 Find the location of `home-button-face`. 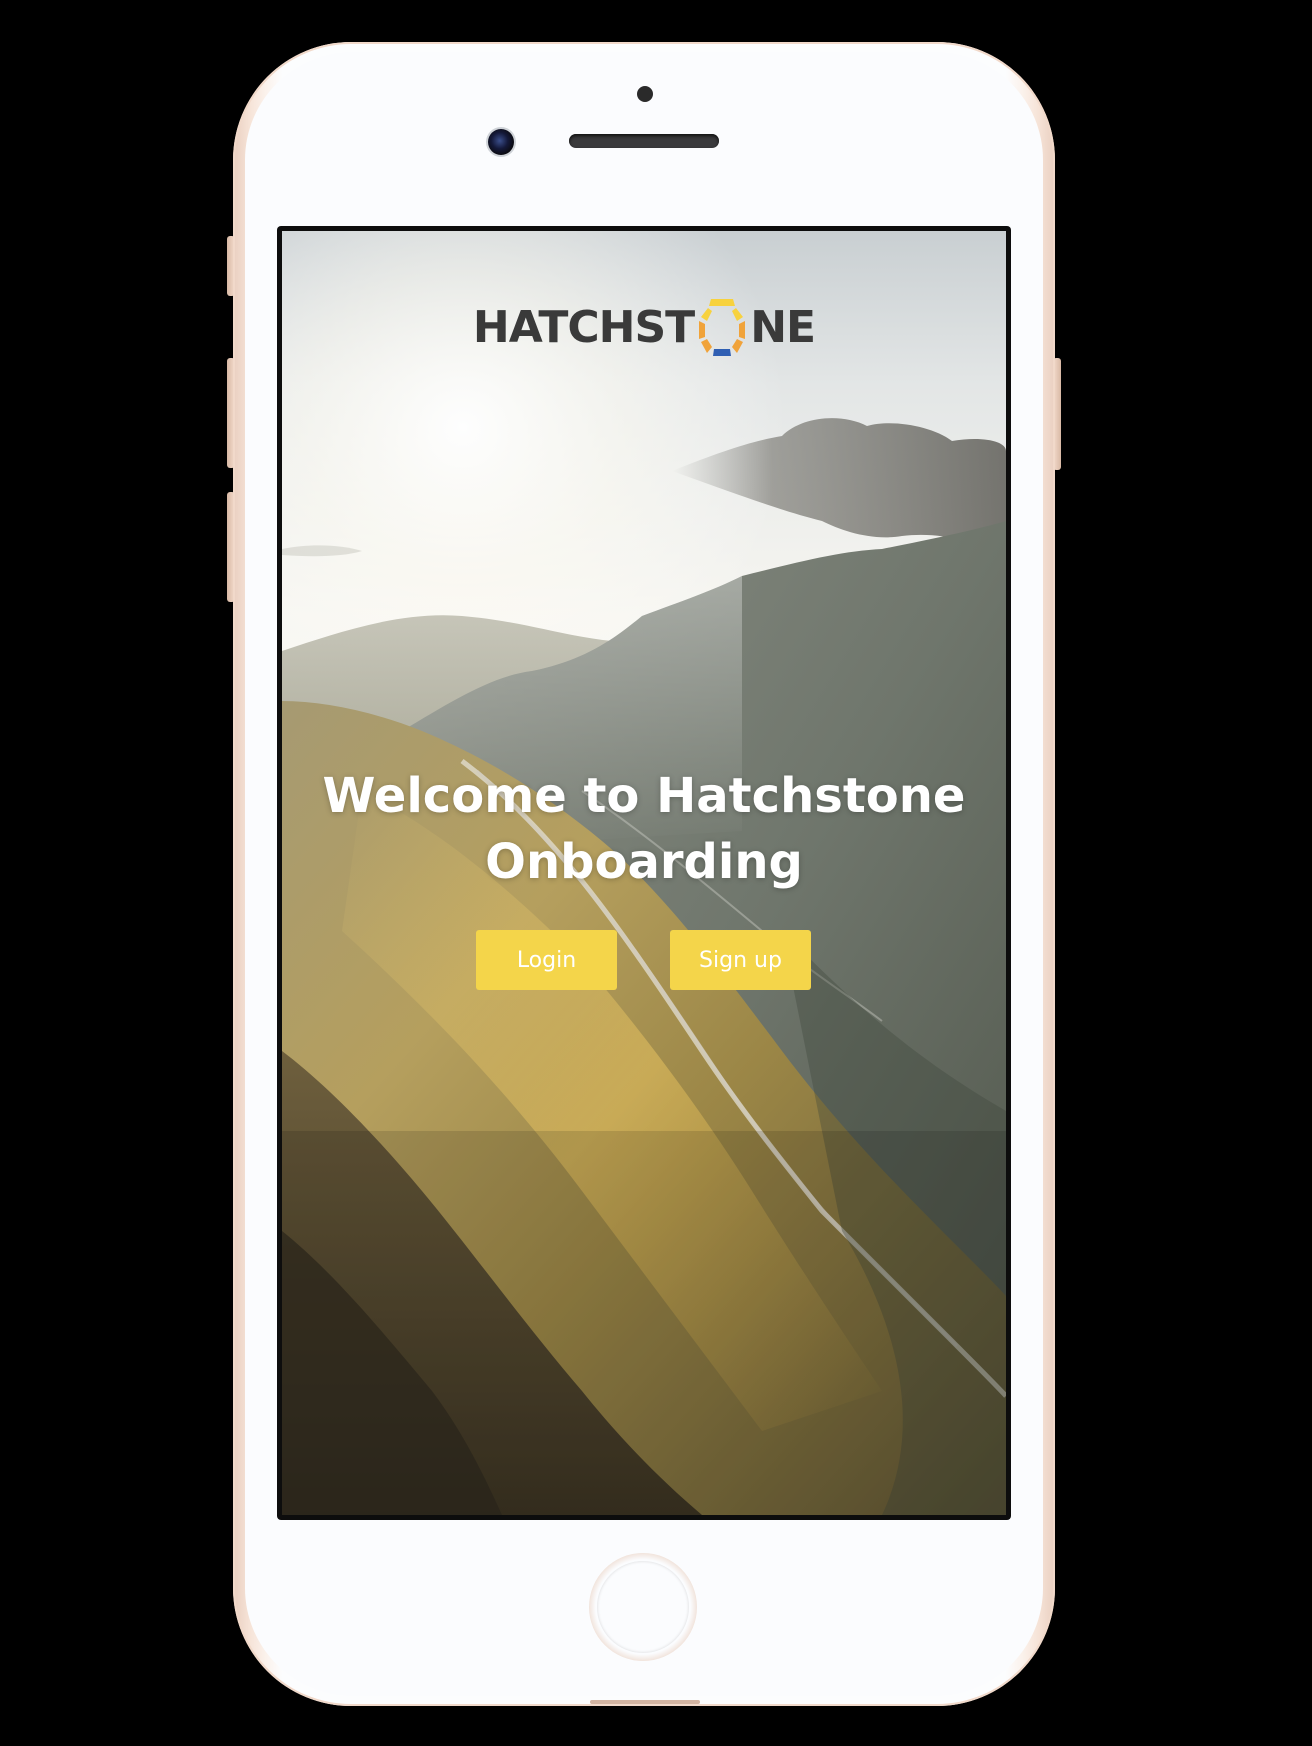

home-button-face is located at coordinates (643, 1607).